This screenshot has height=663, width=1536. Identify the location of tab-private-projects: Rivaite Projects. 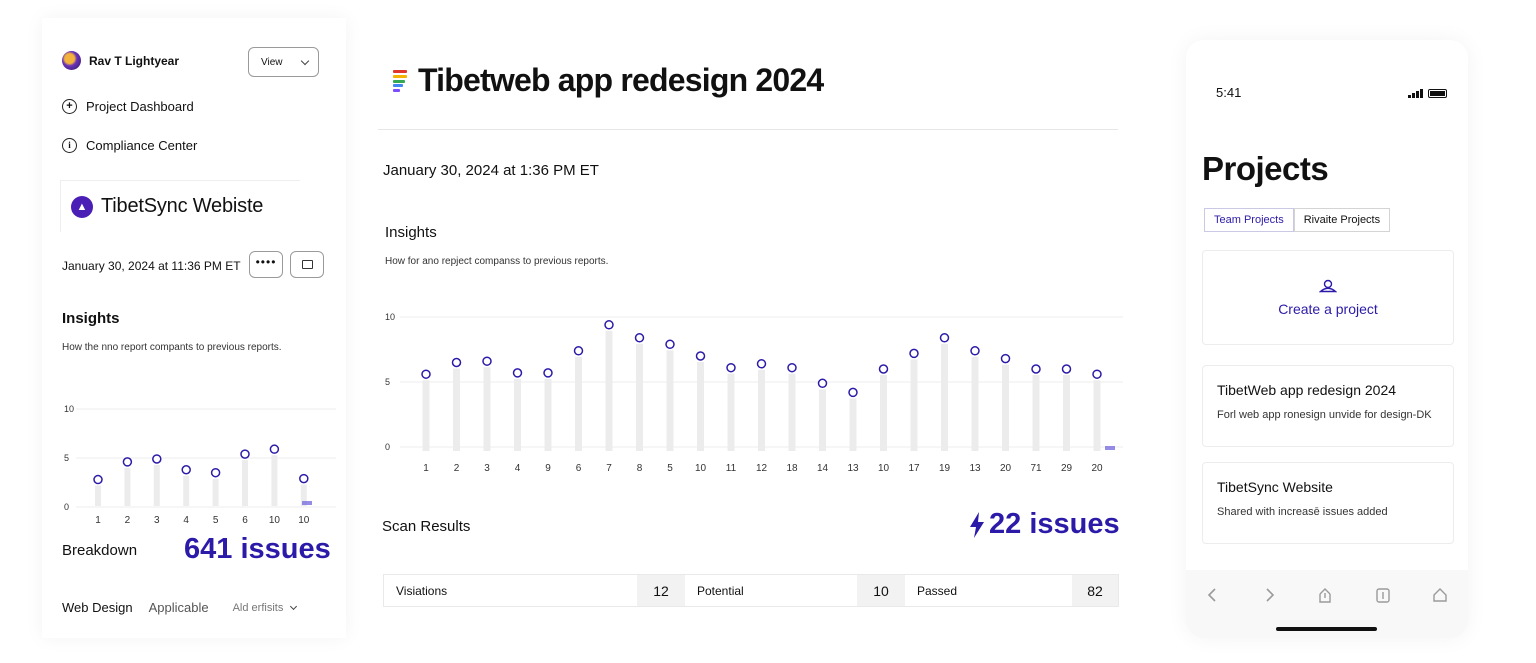
(1342, 220).